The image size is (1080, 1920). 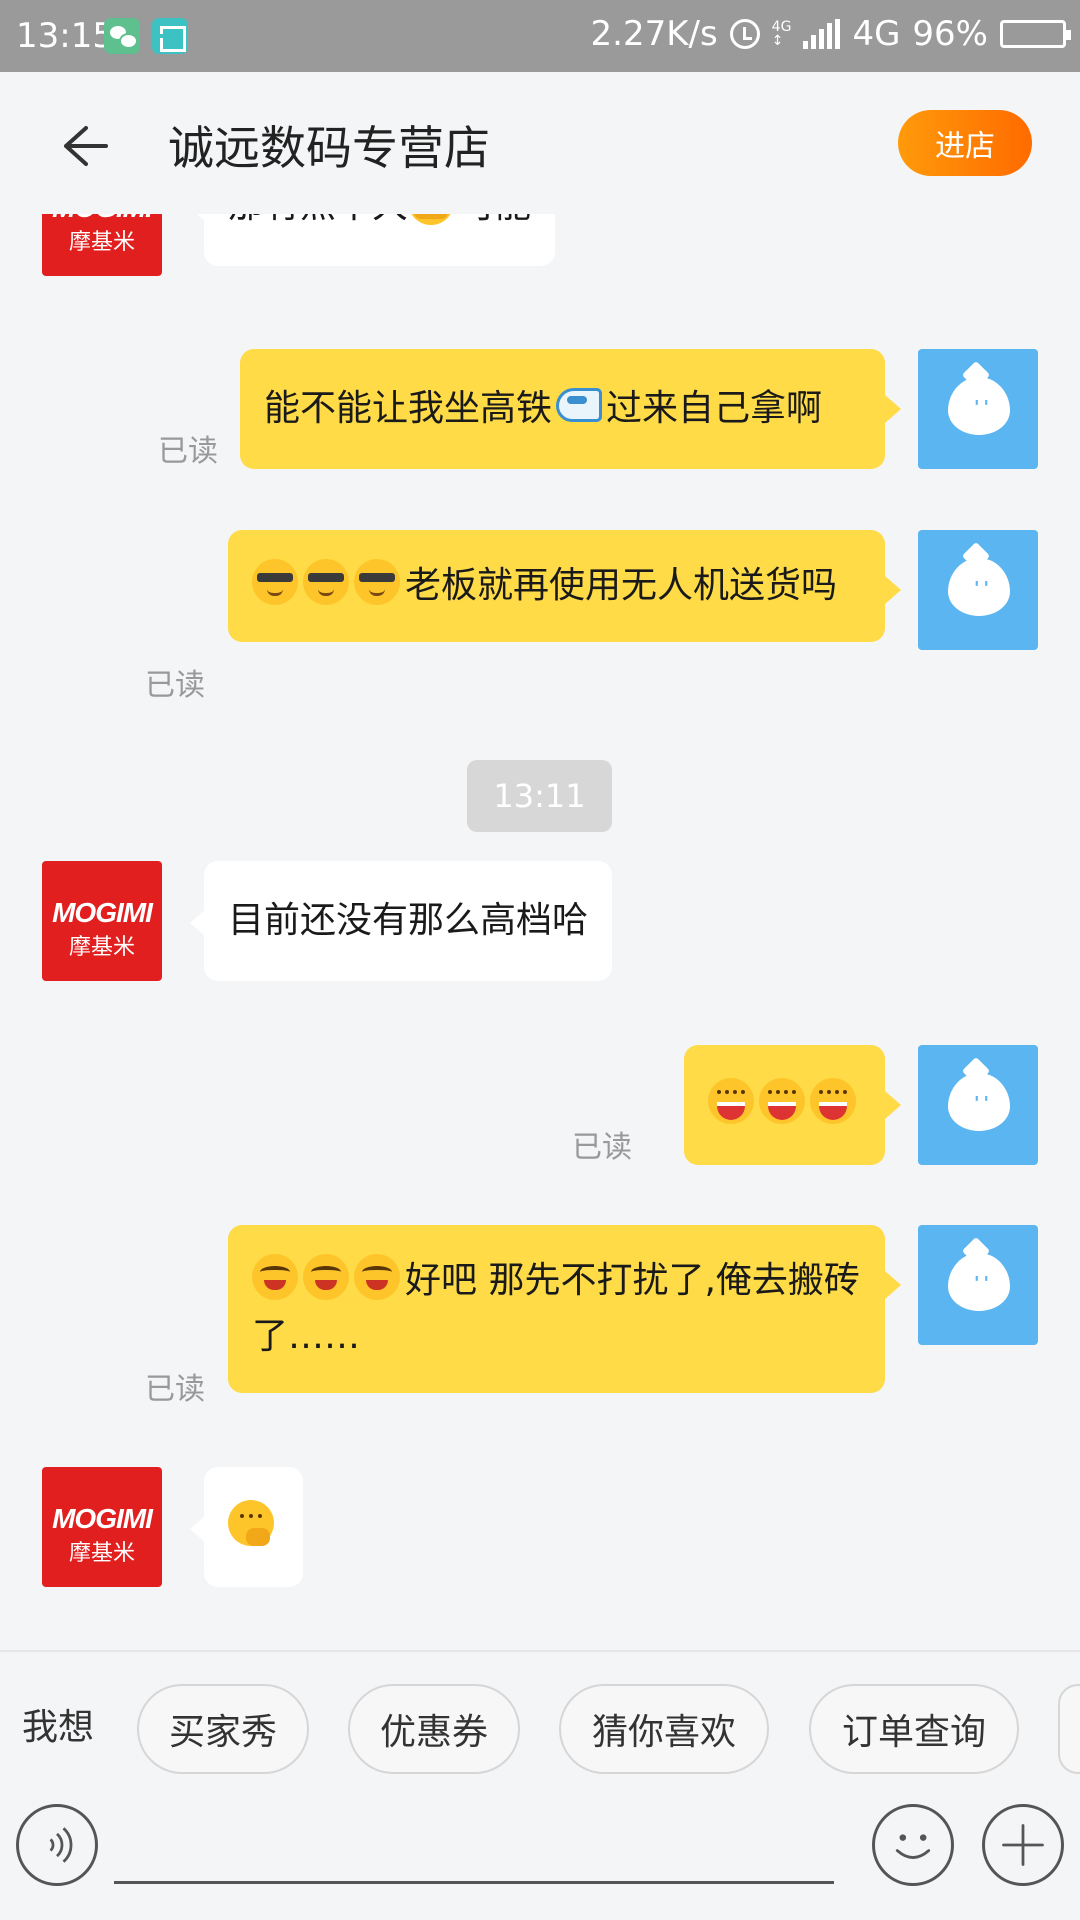 What do you see at coordinates (664, 1729) in the screenshot?
I see `chip-guess-you-like: 猜你喜欢` at bounding box center [664, 1729].